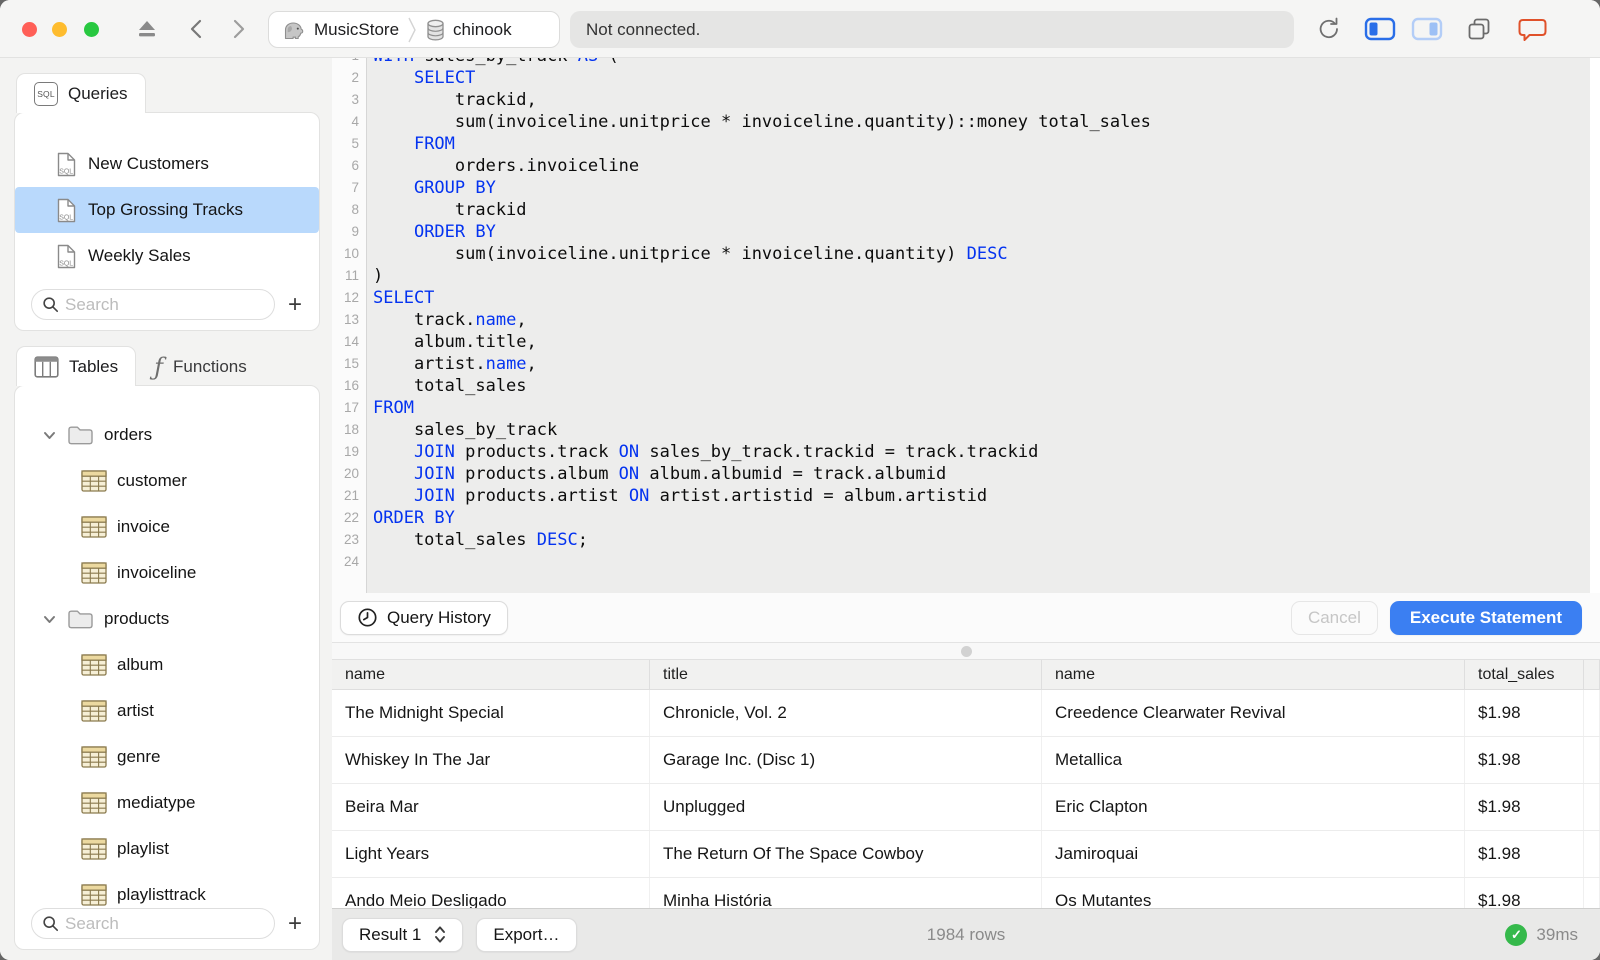 The width and height of the screenshot is (1600, 960). I want to click on table-cell: Beira Mar, so click(491, 807).